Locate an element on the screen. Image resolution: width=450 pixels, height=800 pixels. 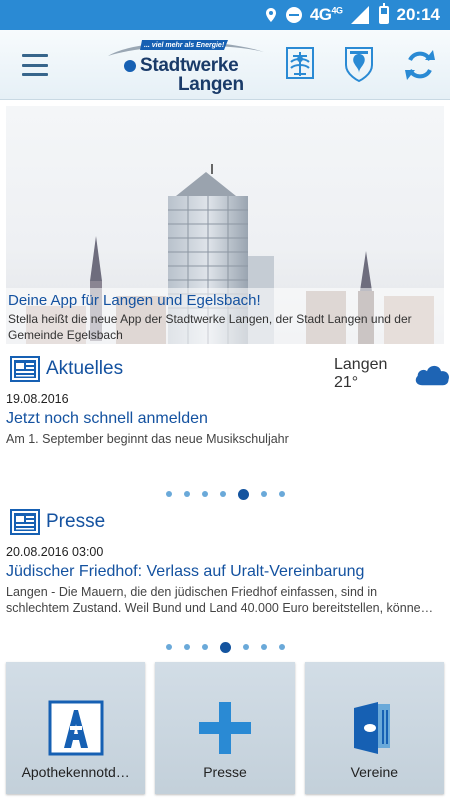
logo-text-line2: Langen is located at coordinates (211, 84).